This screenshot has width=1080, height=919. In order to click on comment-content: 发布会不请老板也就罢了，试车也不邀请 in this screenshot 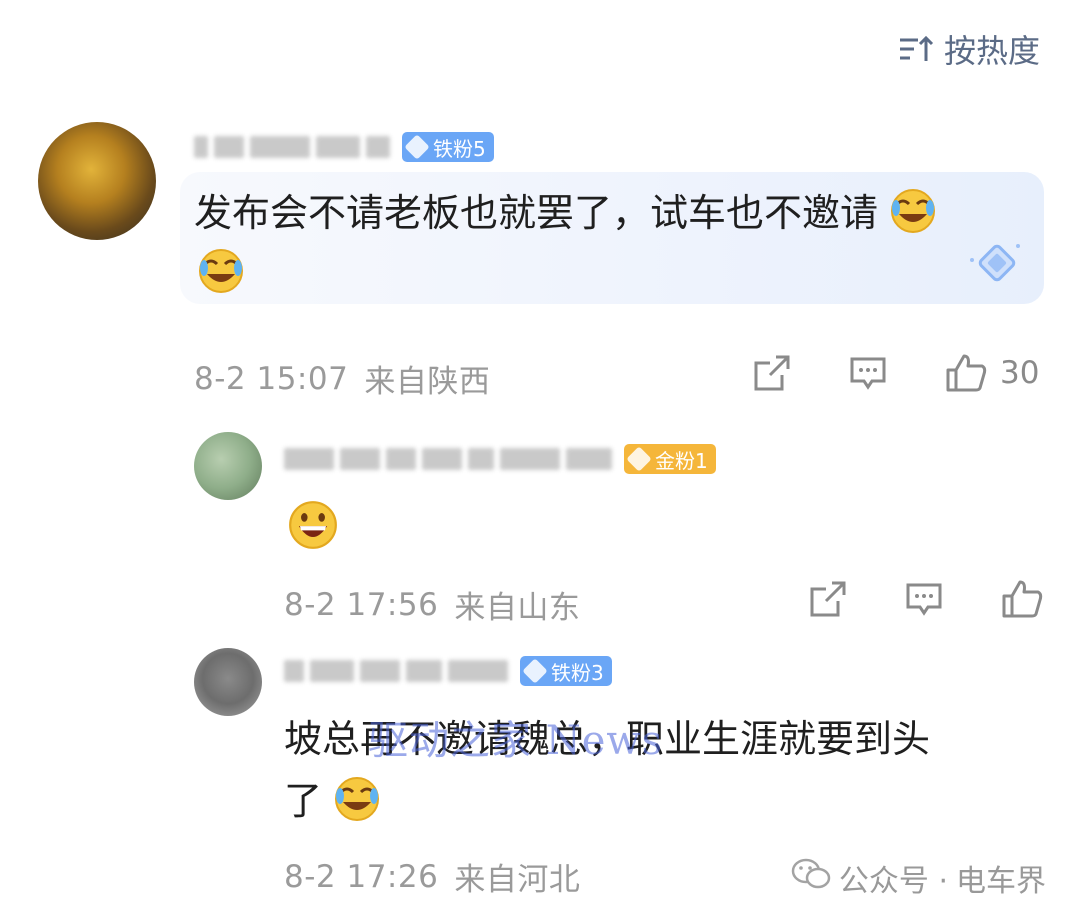, I will do `click(609, 213)`.